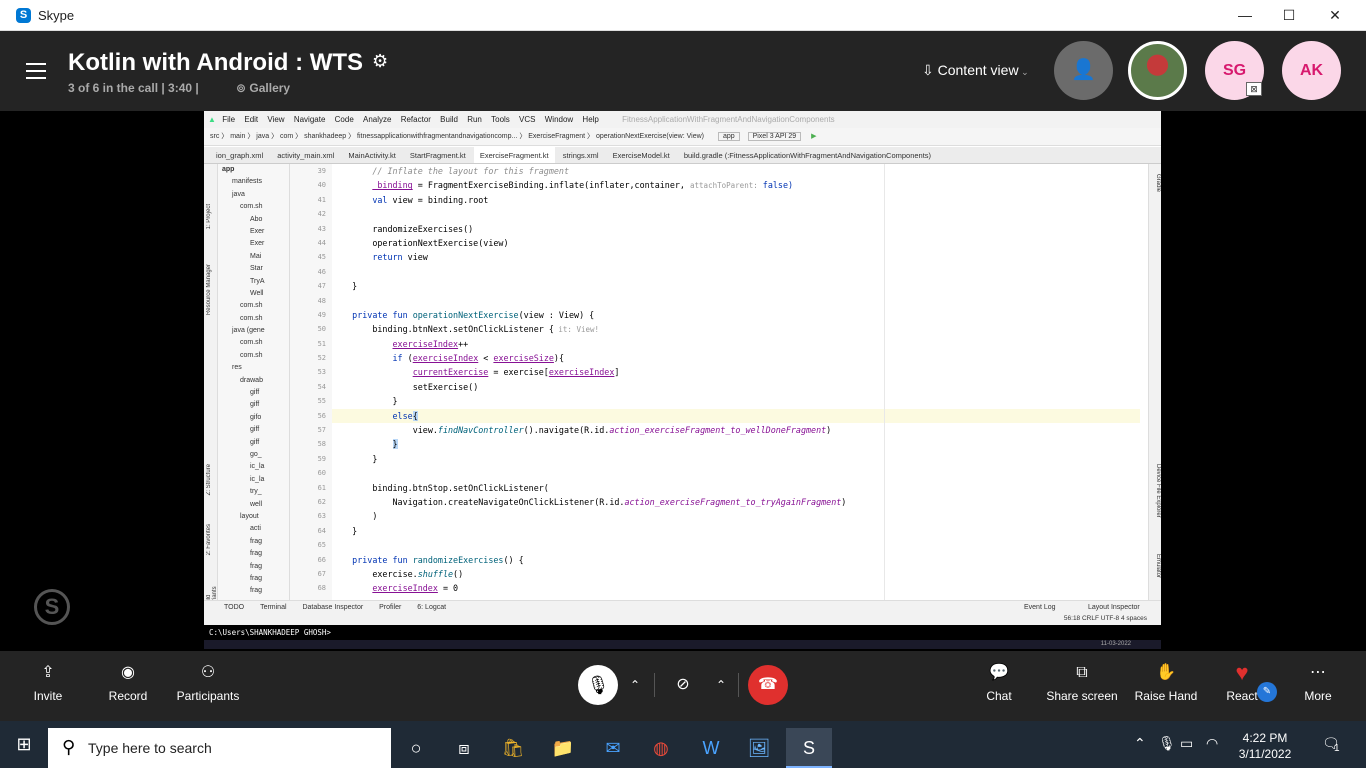 Image resolution: width=1366 pixels, height=768 pixels. Describe the element at coordinates (464, 748) in the screenshot. I see `task-view-icon: ⧈` at that location.